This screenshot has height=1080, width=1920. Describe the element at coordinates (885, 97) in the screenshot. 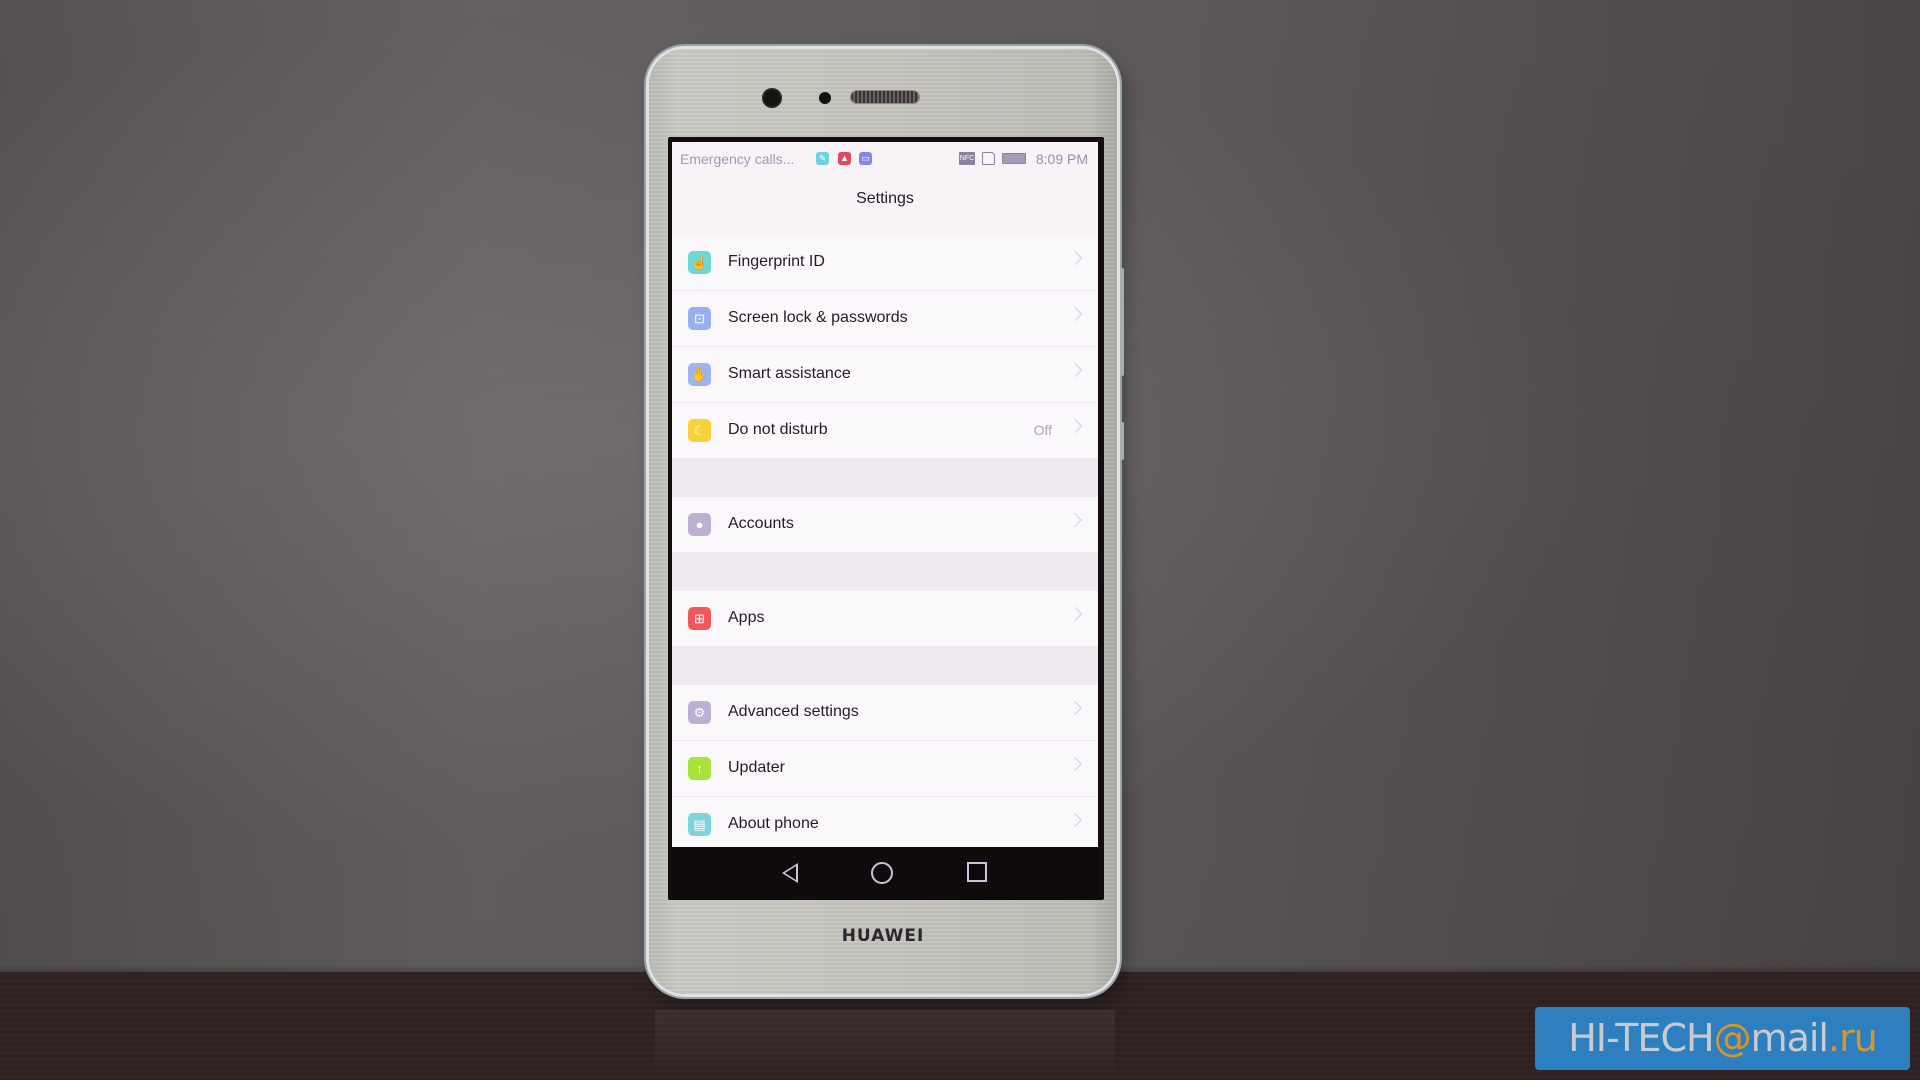

I see `earpiece-speaker` at that location.